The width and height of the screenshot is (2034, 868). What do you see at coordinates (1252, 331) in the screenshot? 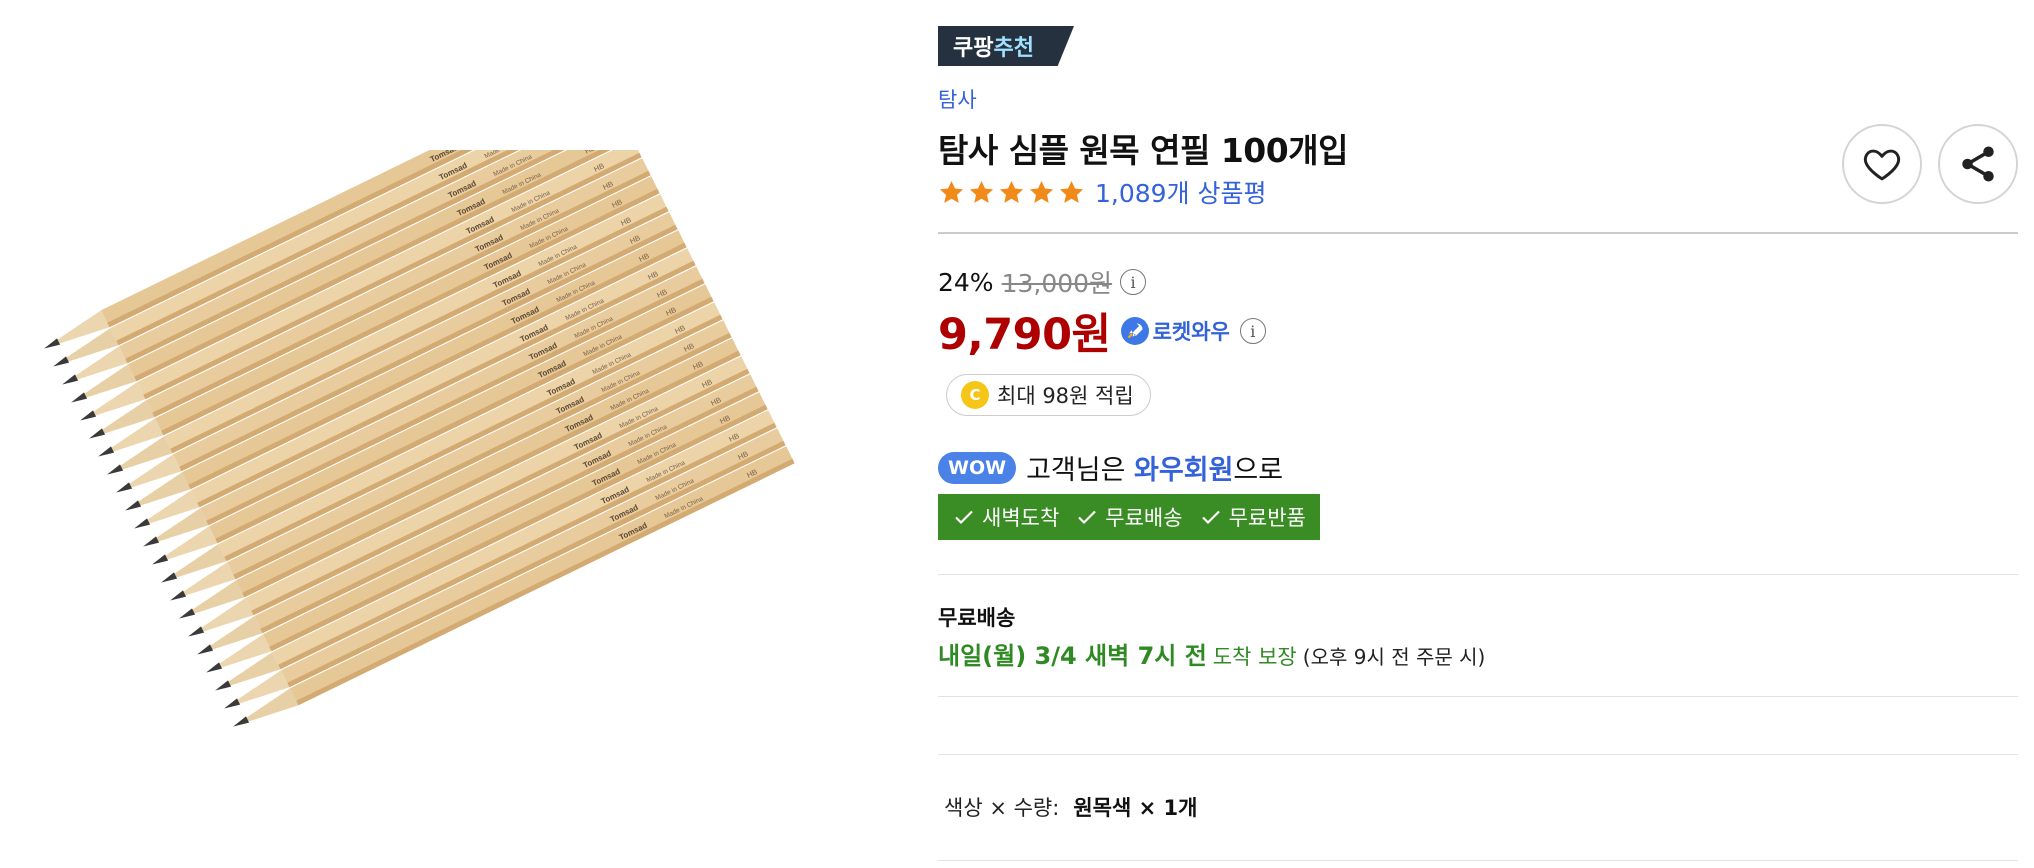
I see `rocket-info-icon: i` at bounding box center [1252, 331].